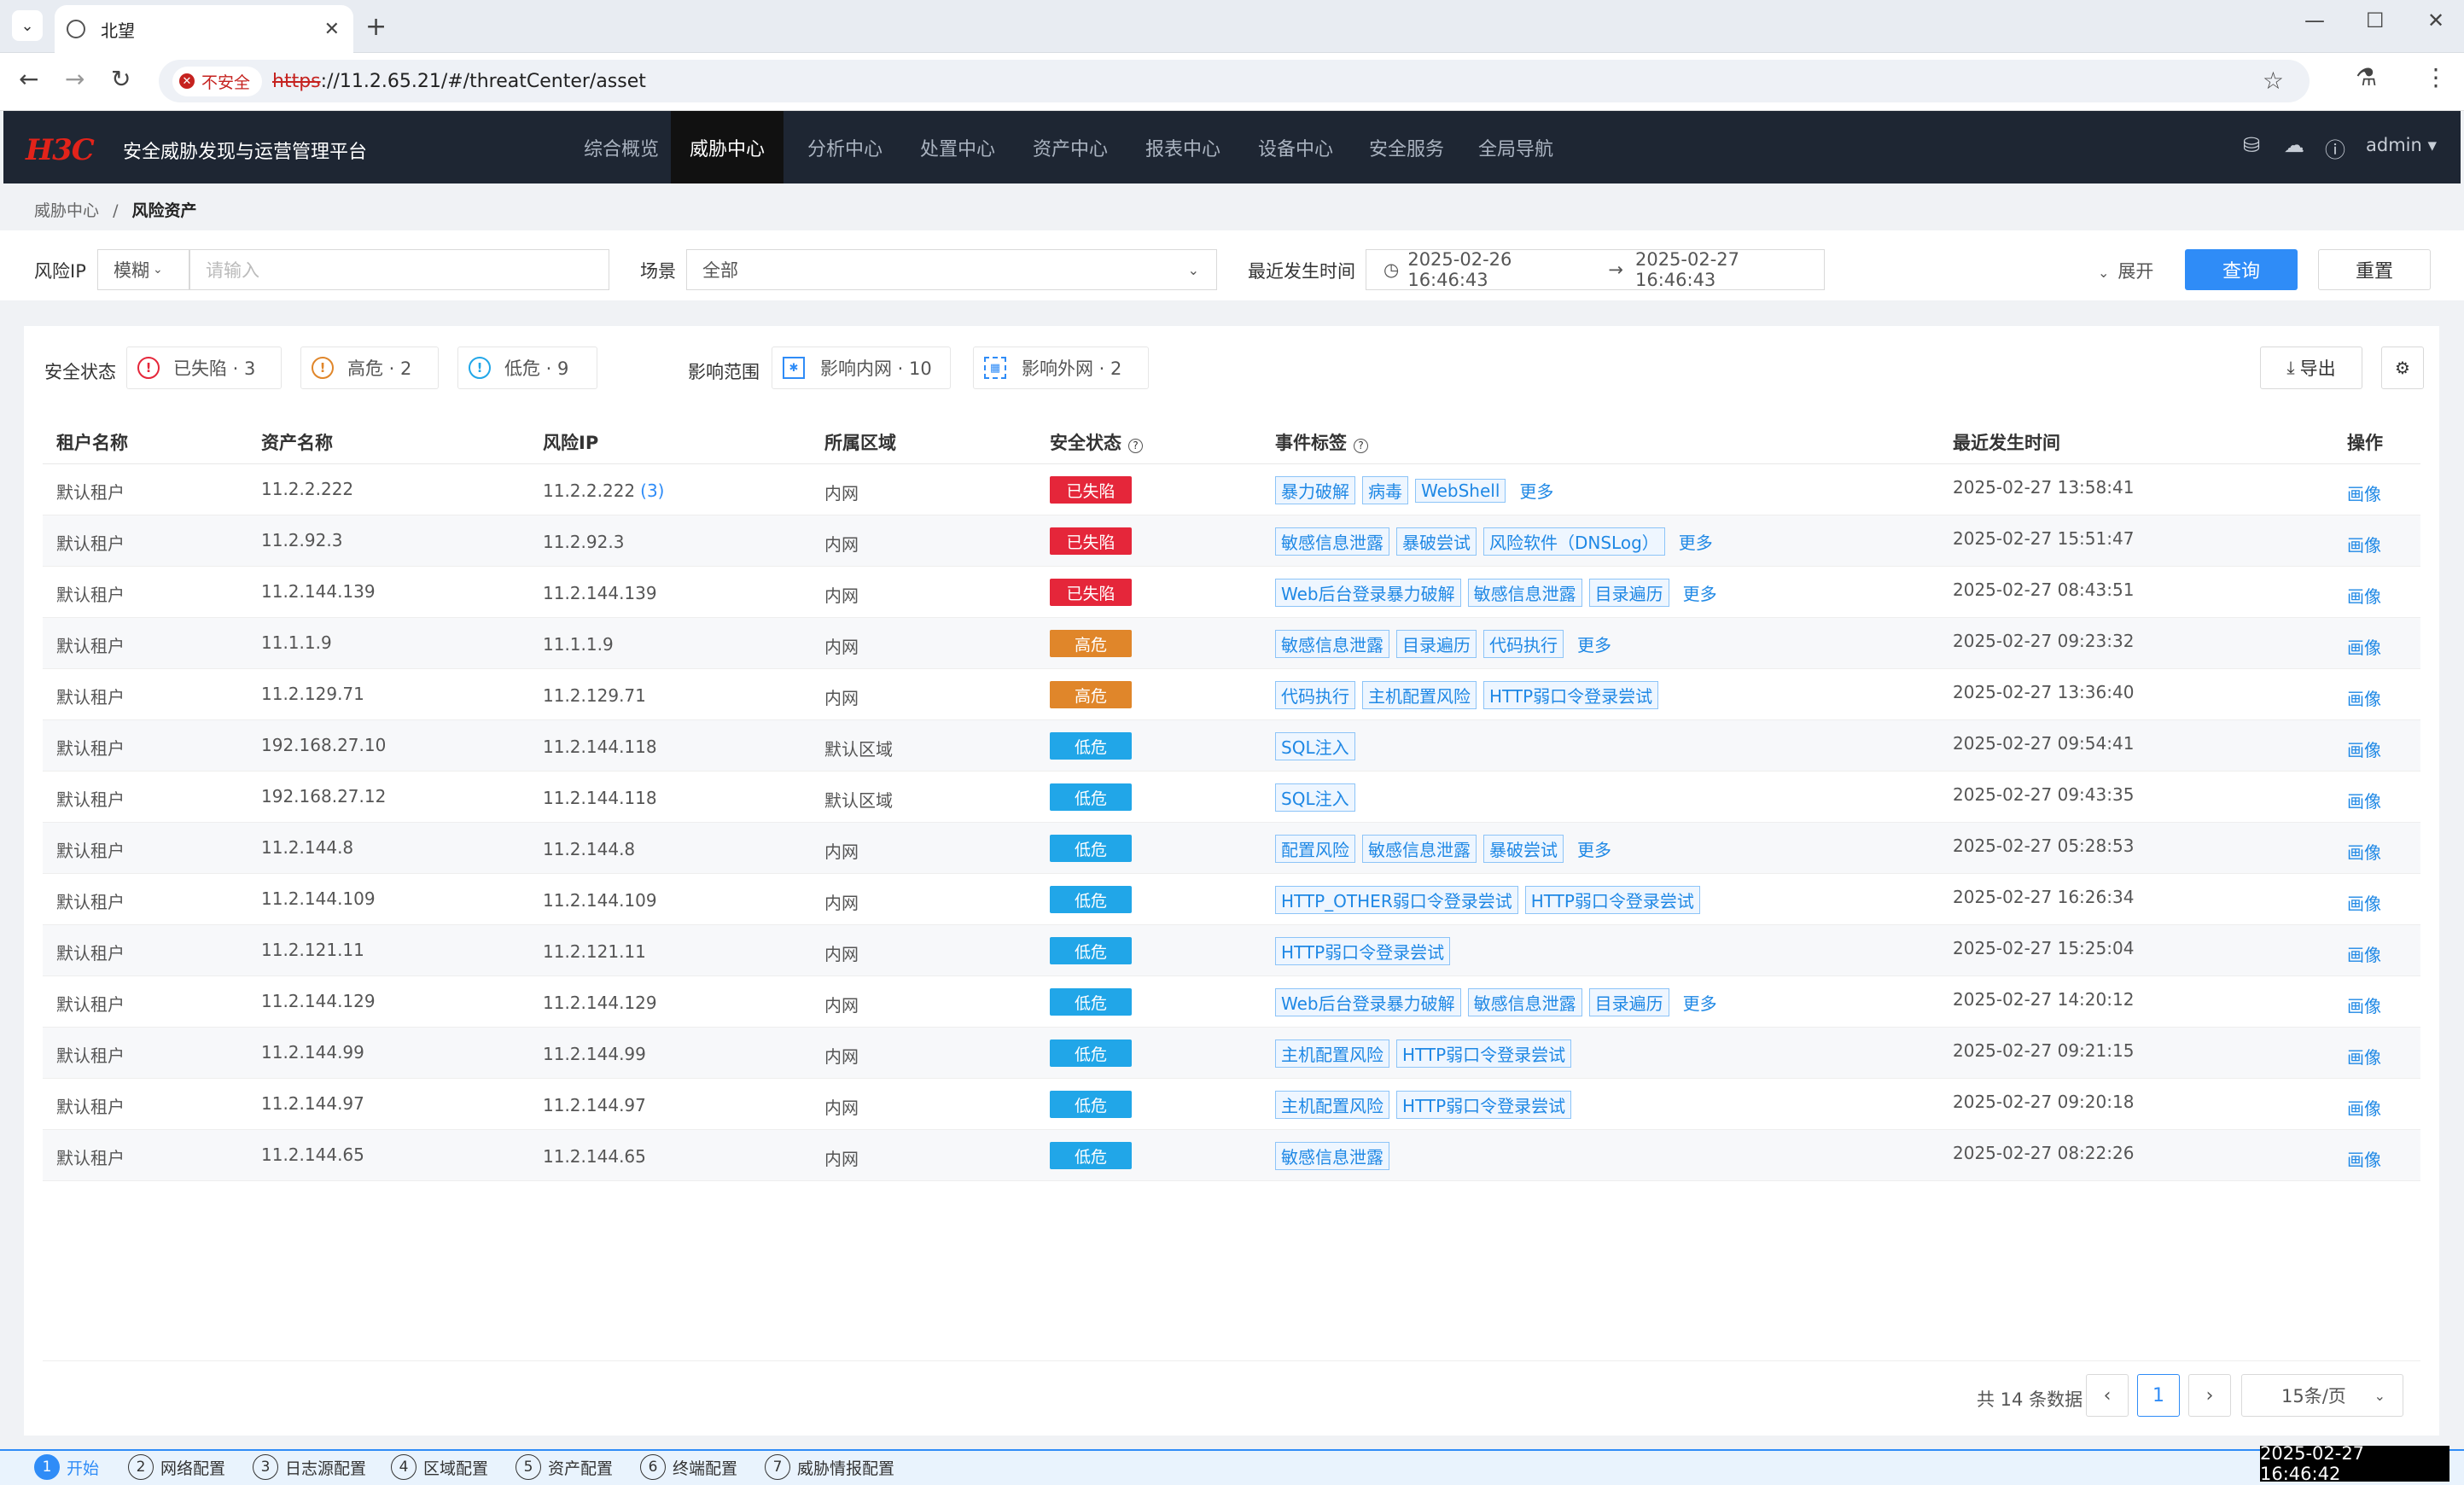  What do you see at coordinates (376, 27) in the screenshot?
I see `new-tab-plus-icon: +` at bounding box center [376, 27].